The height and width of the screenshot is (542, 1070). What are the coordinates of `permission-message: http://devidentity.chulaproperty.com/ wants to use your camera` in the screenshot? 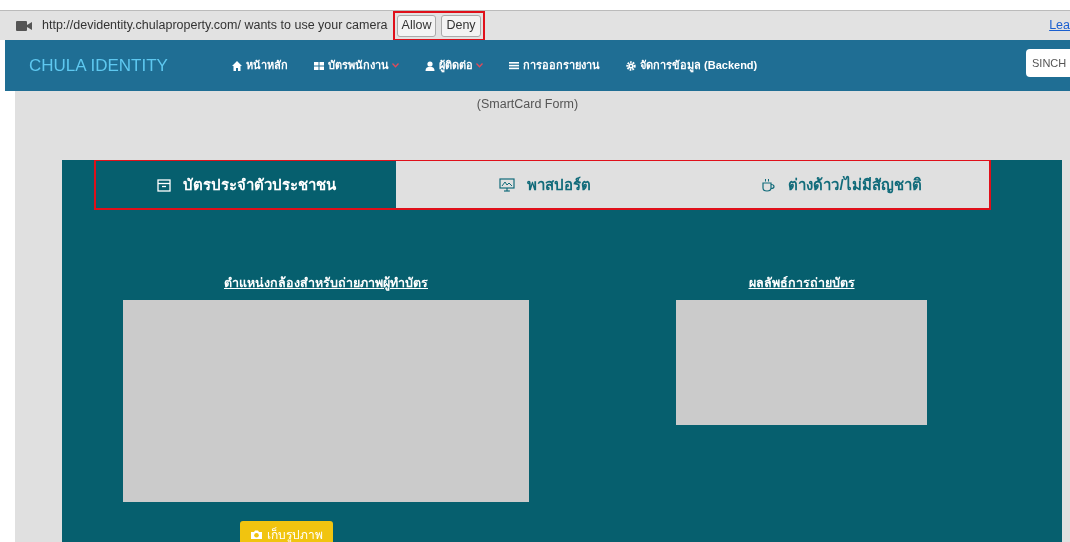 It's located at (215, 26).